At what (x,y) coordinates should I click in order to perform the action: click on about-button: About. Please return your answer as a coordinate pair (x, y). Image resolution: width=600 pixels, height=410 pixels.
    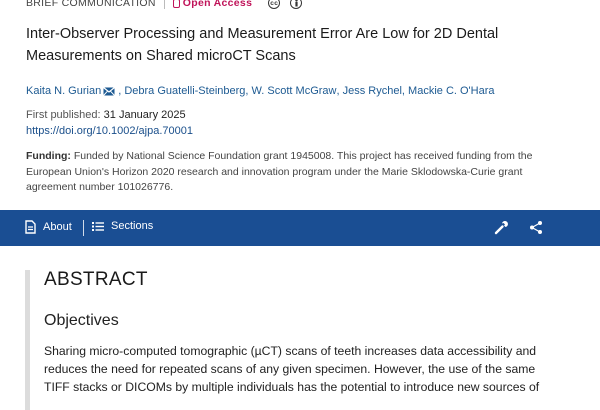
    Looking at the image, I should click on (48, 227).